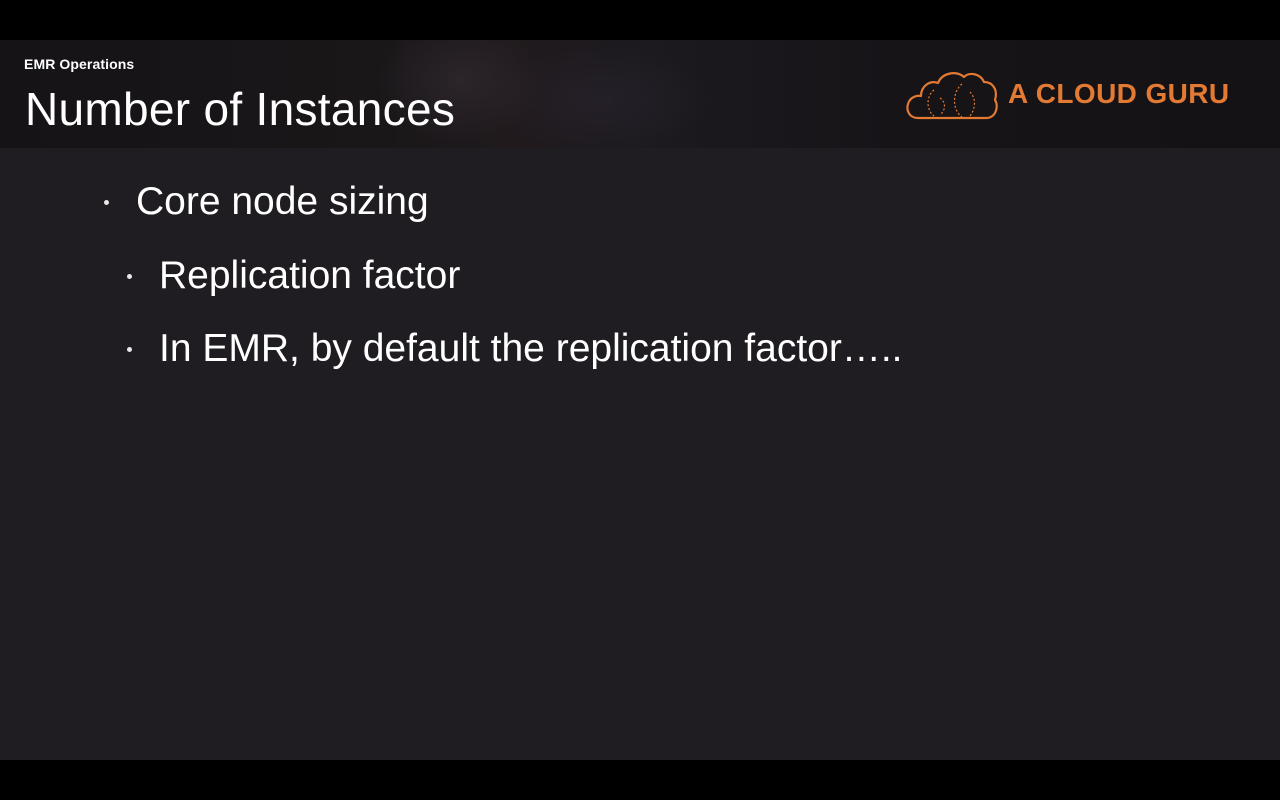  What do you see at coordinates (1119, 93) in the screenshot?
I see `brand-name: A CLOUD GURU` at bounding box center [1119, 93].